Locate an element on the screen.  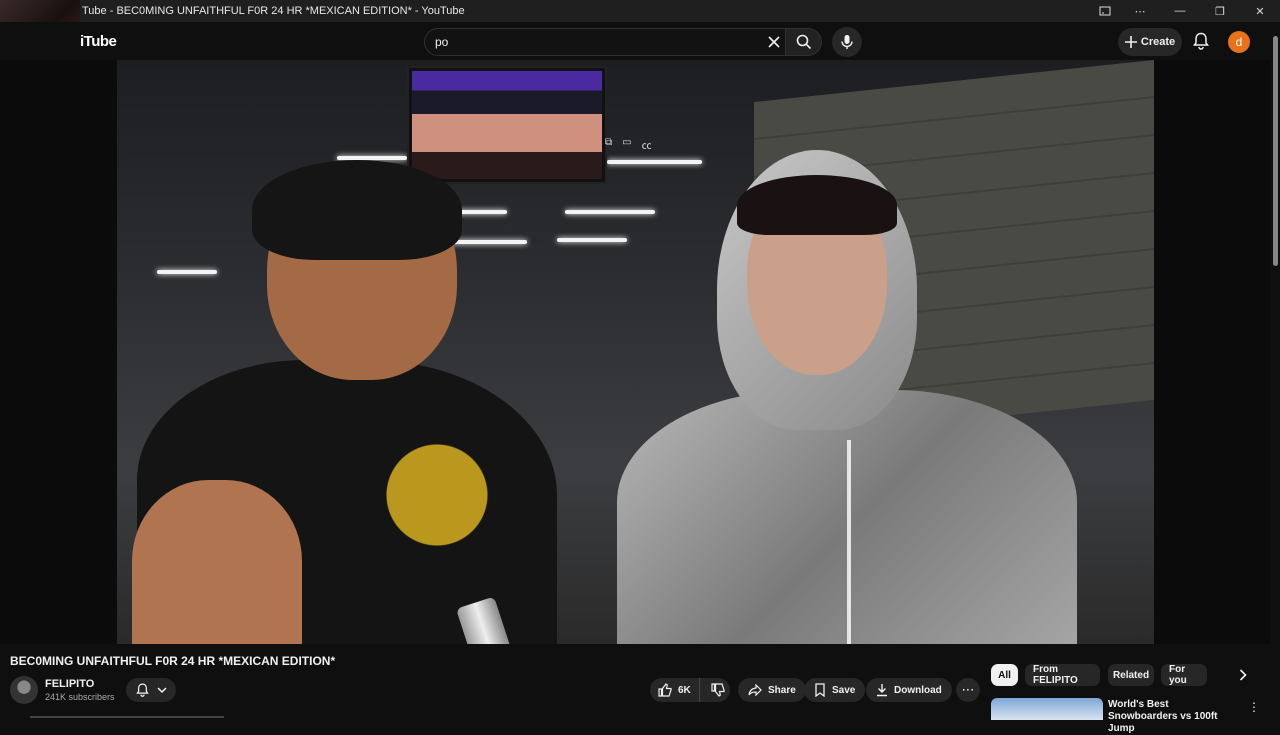
theater-icon: ▭ is located at coordinates (626, 144).